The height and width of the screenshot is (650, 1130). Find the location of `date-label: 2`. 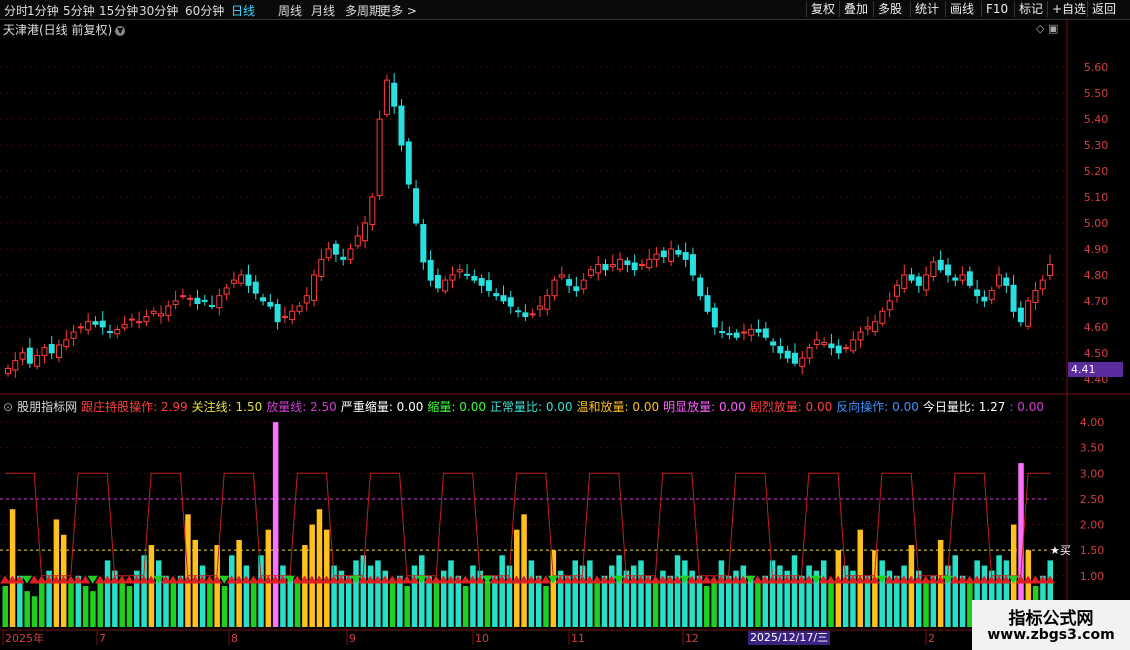

date-label: 2 is located at coordinates (931, 638).